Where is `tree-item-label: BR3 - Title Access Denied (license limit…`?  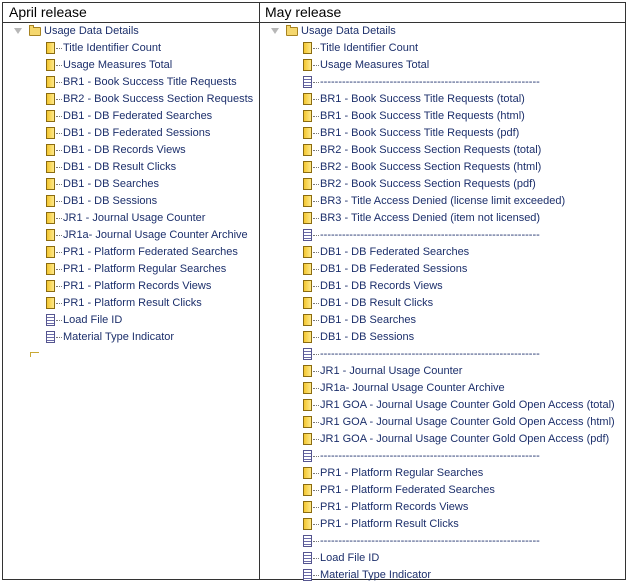
tree-item-label: BR3 - Title Access Denied (license limit… is located at coordinates (443, 201).